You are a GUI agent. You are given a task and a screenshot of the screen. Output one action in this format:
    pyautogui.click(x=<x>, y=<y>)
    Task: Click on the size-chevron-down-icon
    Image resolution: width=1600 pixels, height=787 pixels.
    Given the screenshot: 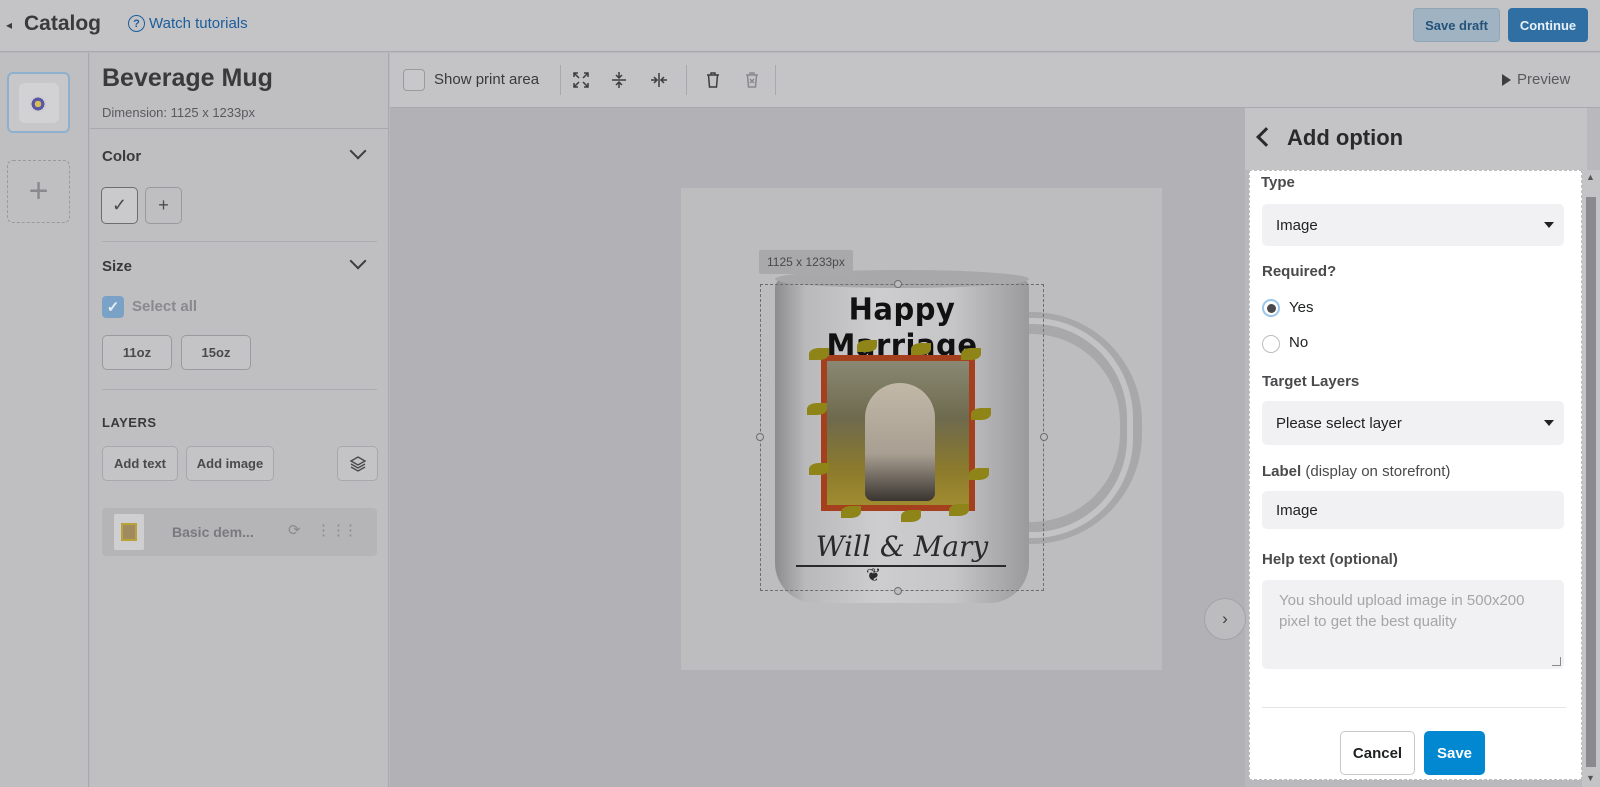 What is the action you would take?
    pyautogui.click(x=358, y=261)
    